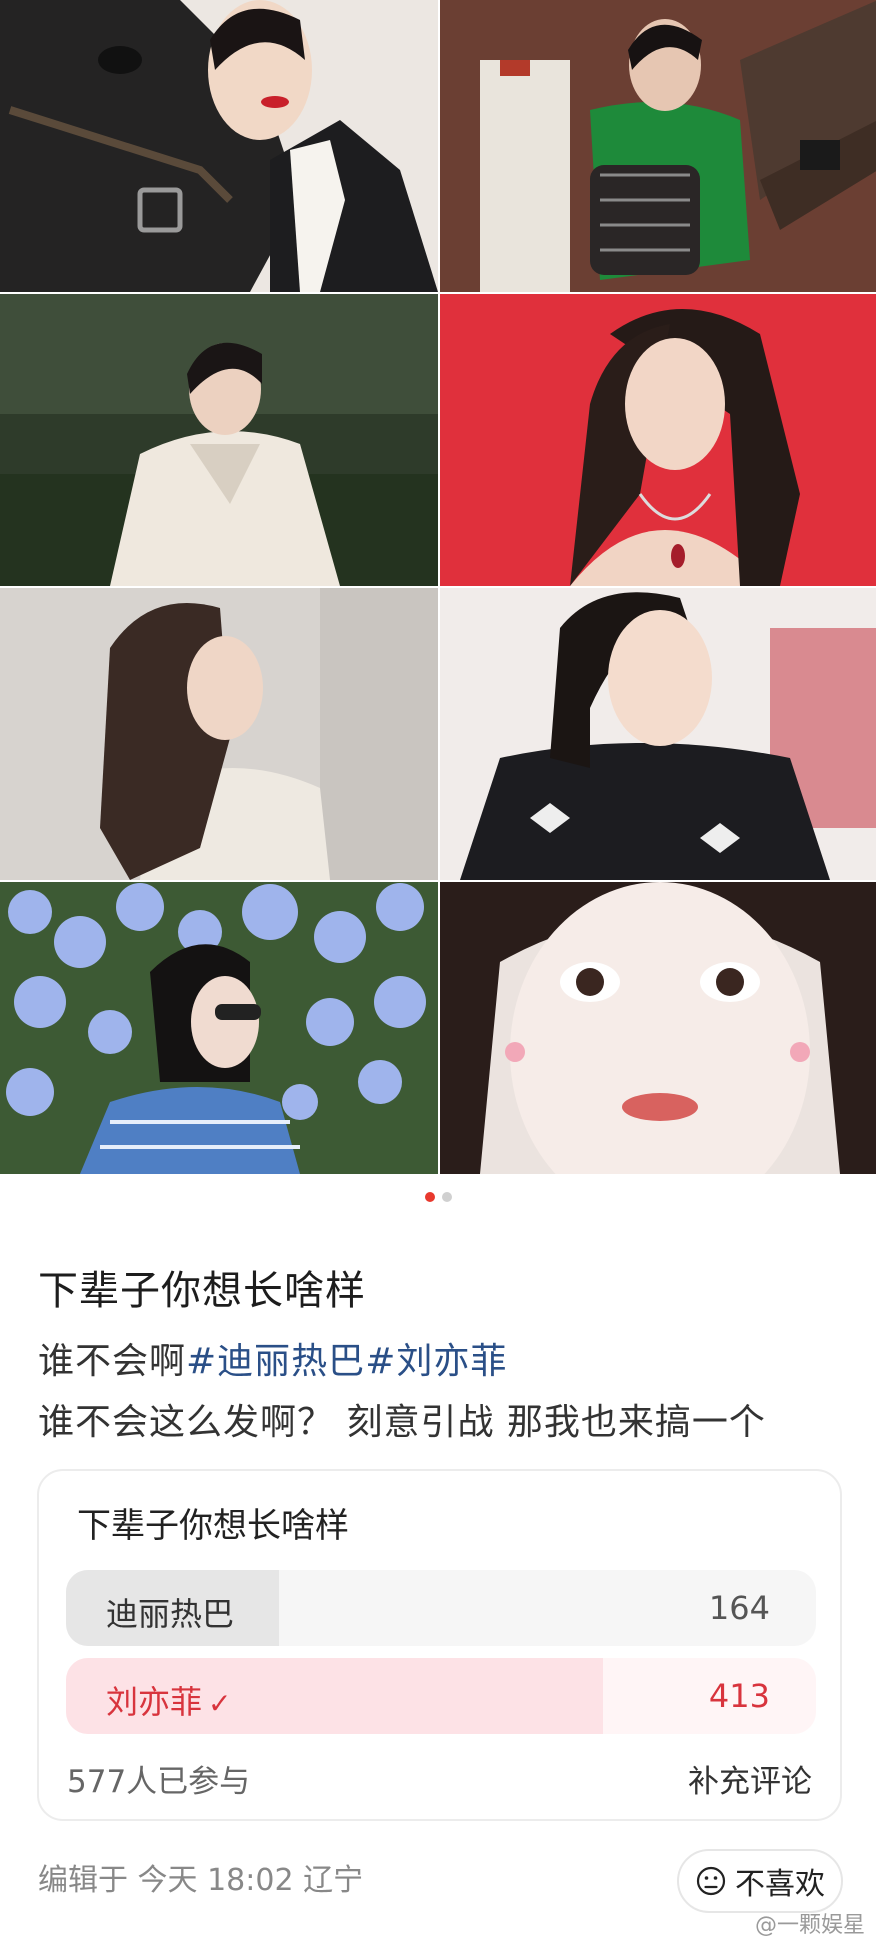 Image resolution: width=876 pixels, height=1942 pixels. I want to click on poll-option-label-text: 刘亦菲, so click(154, 1702).